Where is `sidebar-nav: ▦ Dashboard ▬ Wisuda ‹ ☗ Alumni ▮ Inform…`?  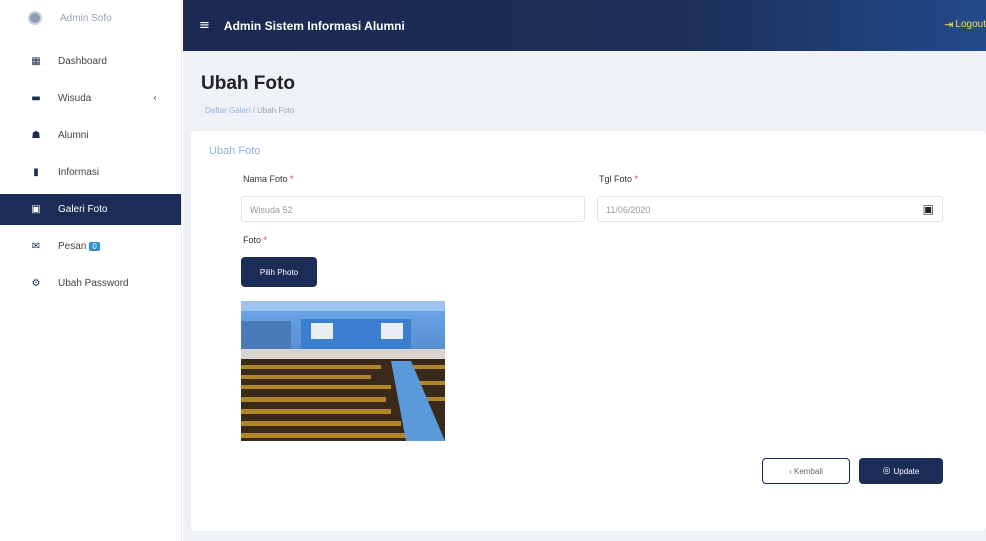
sidebar-nav: ▦ Dashboard ▬ Wisuda ‹ ☗ Alumni ▮ Inform… is located at coordinates (90, 172).